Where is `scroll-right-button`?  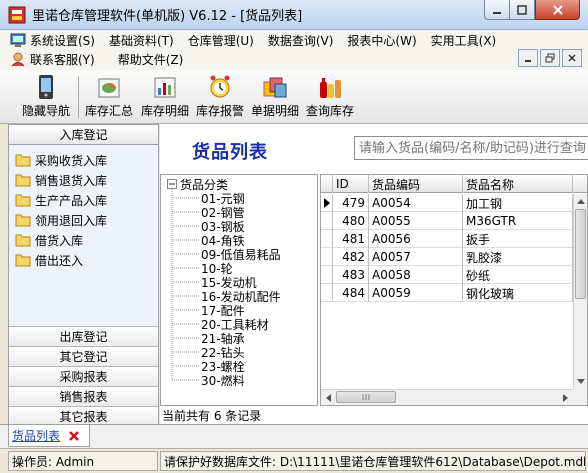
scroll-right-button is located at coordinates (566, 397).